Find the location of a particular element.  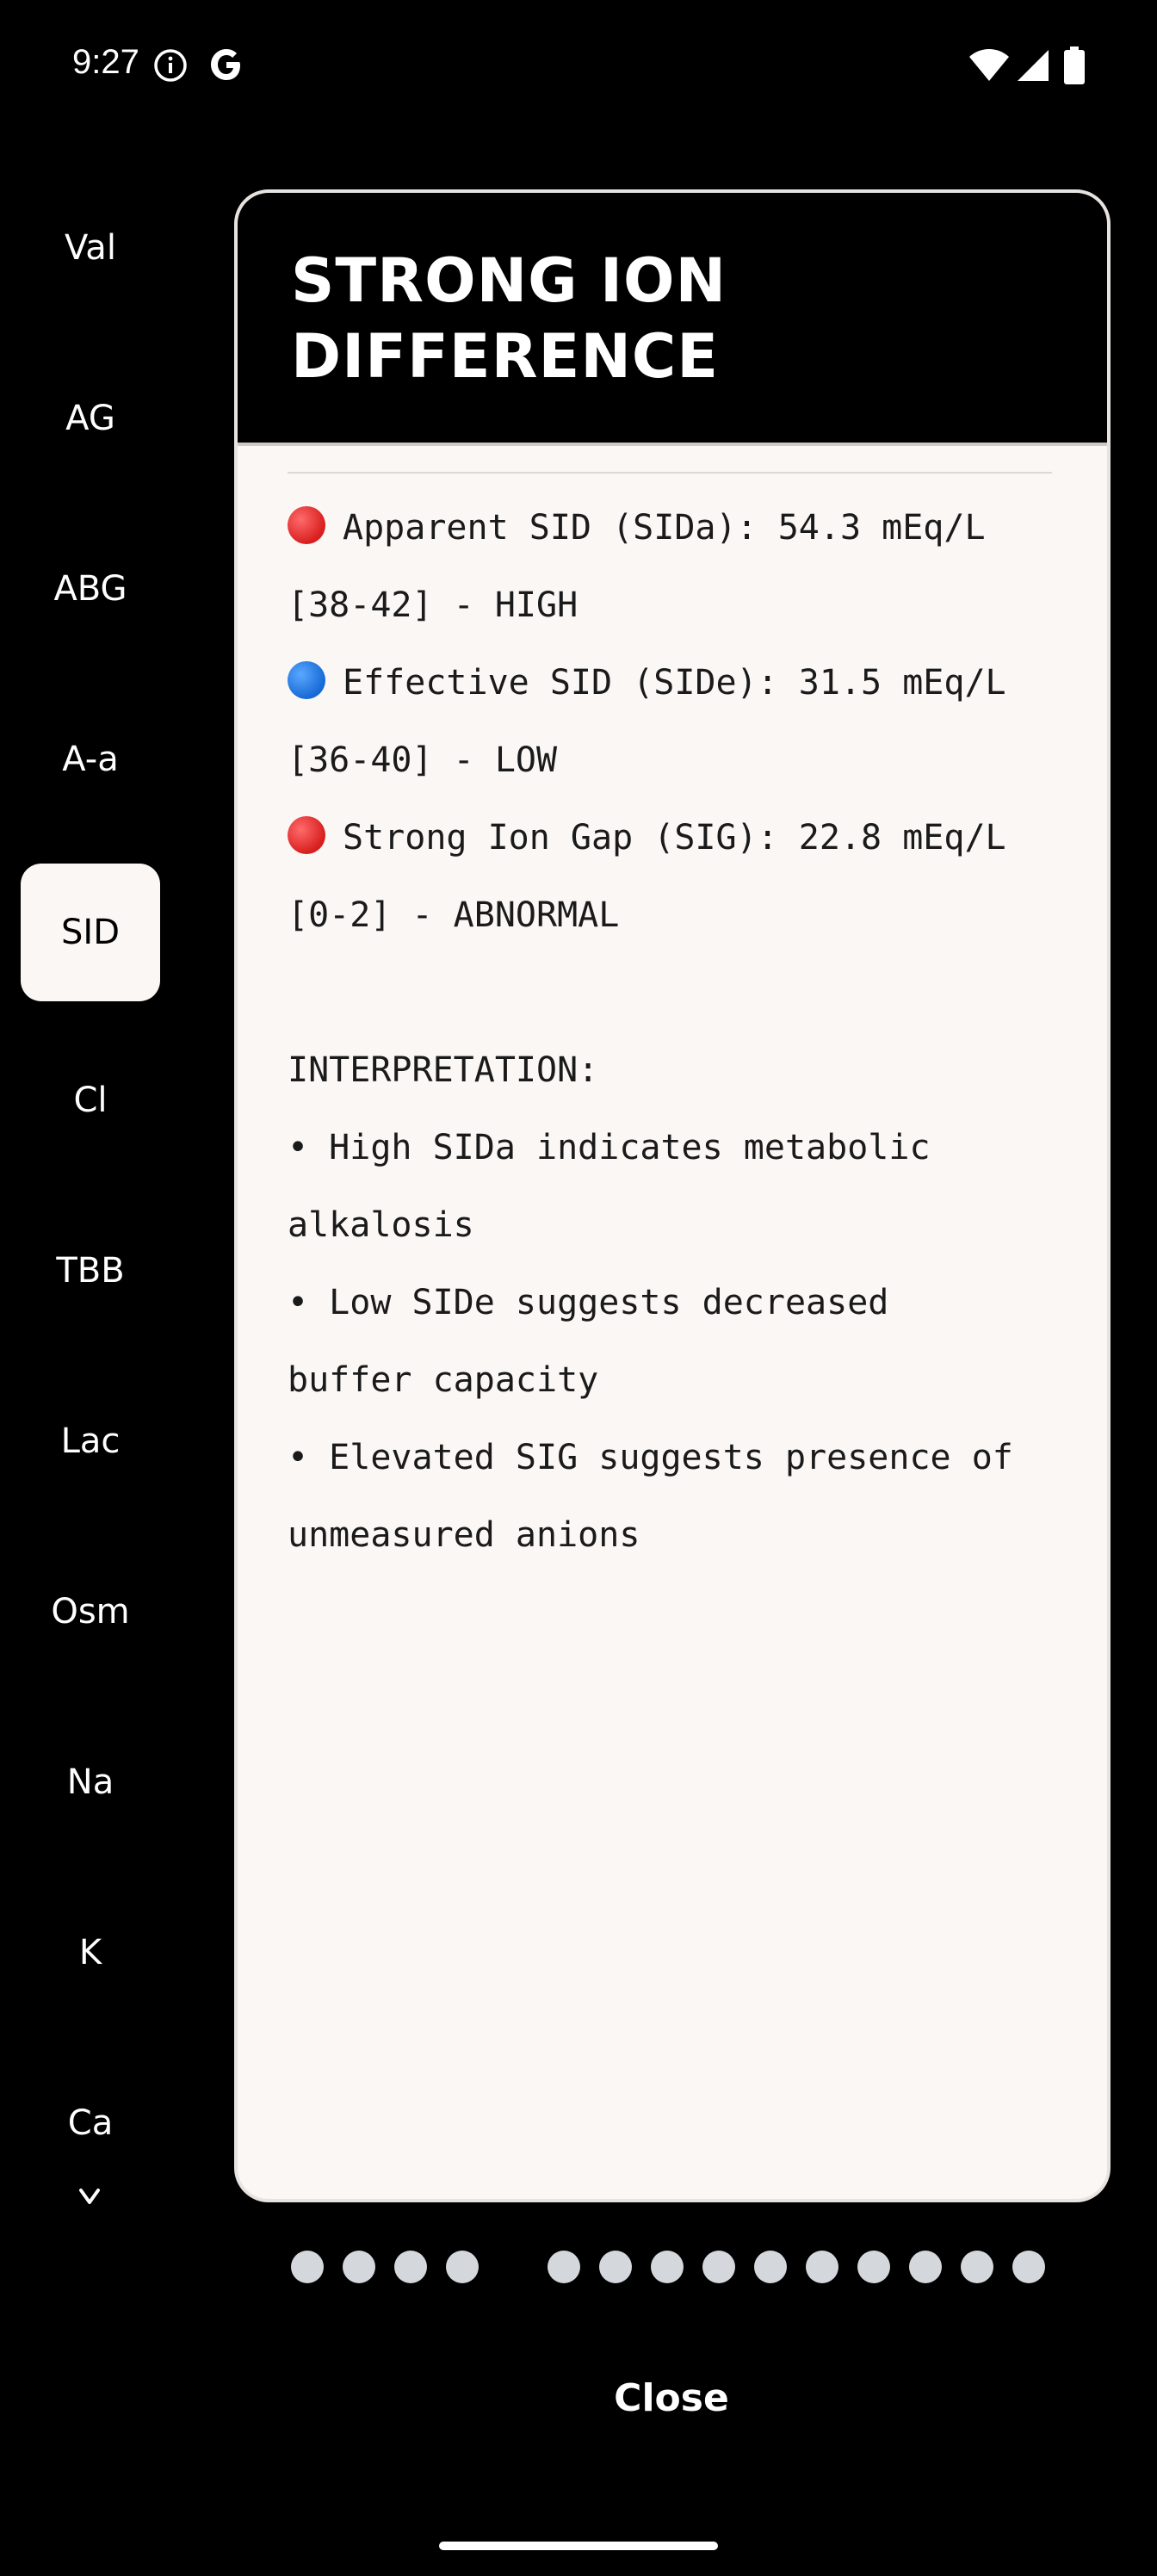

card-title-line: DIFFERENCE is located at coordinates (505, 357).